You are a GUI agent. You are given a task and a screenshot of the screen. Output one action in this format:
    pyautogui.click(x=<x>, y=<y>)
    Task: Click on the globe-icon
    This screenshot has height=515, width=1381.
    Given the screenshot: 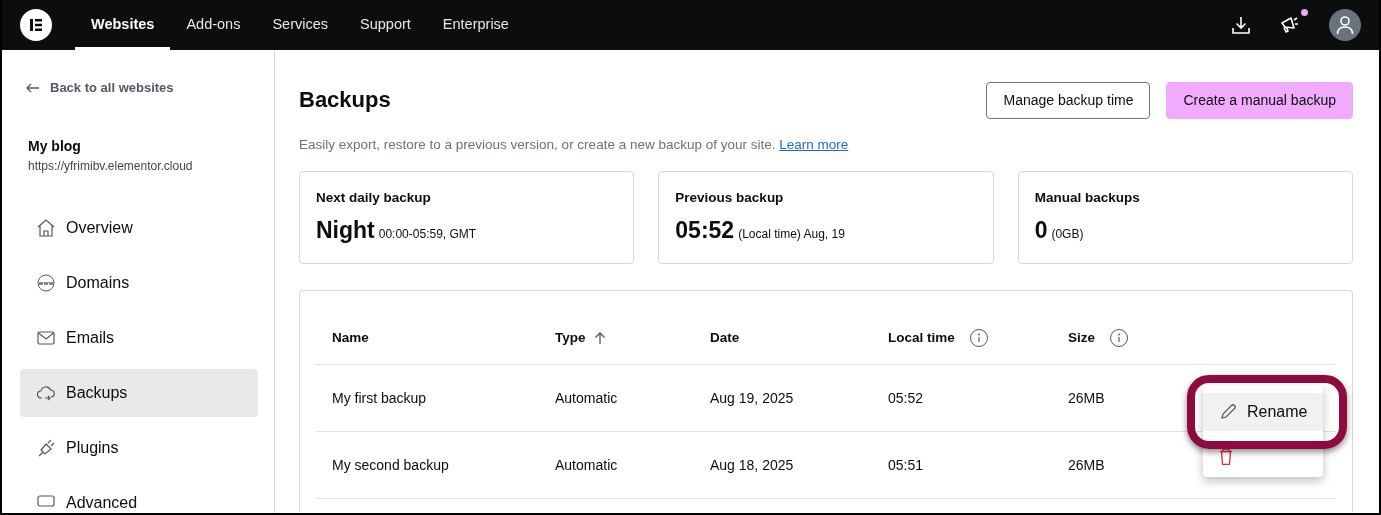 What is the action you would take?
    pyautogui.click(x=46, y=282)
    